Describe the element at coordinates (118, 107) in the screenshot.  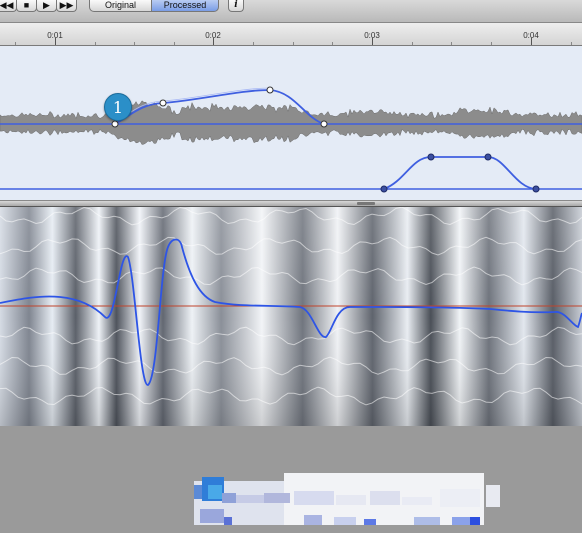
I see `callout-badge: 1` at that location.